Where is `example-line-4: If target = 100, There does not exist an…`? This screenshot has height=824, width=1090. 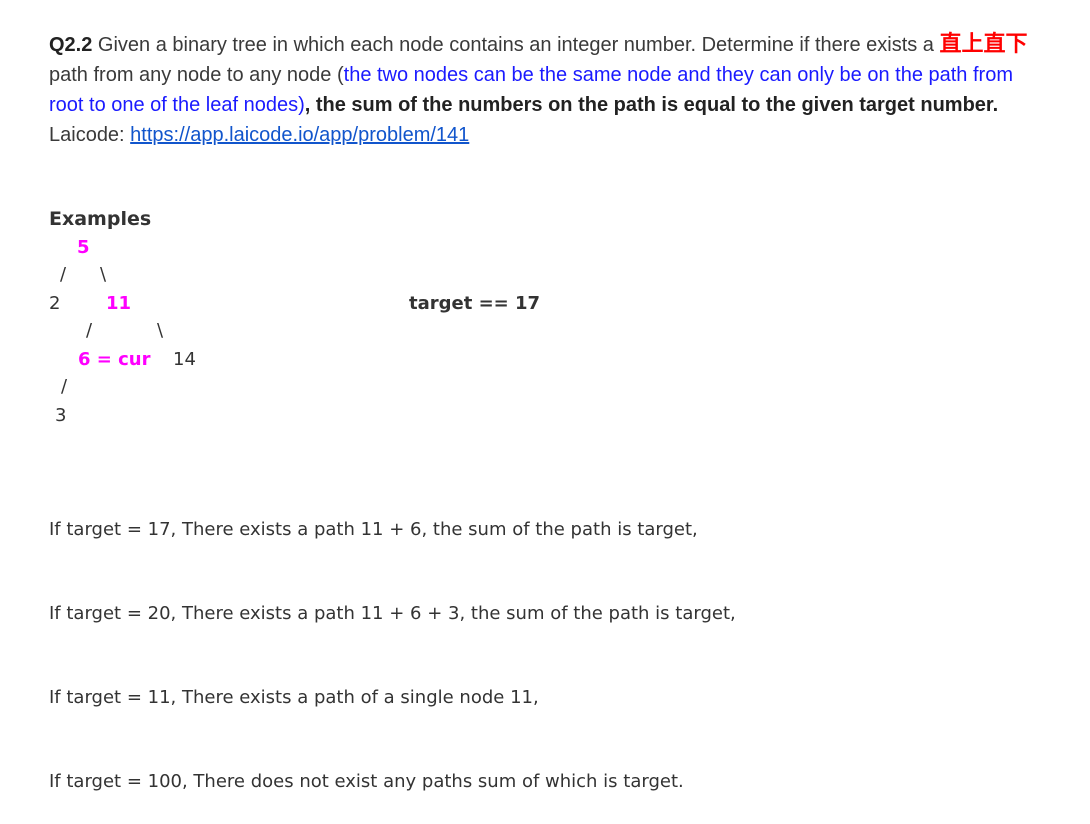
example-line-4: If target = 100, There does not exist an… is located at coordinates (366, 781).